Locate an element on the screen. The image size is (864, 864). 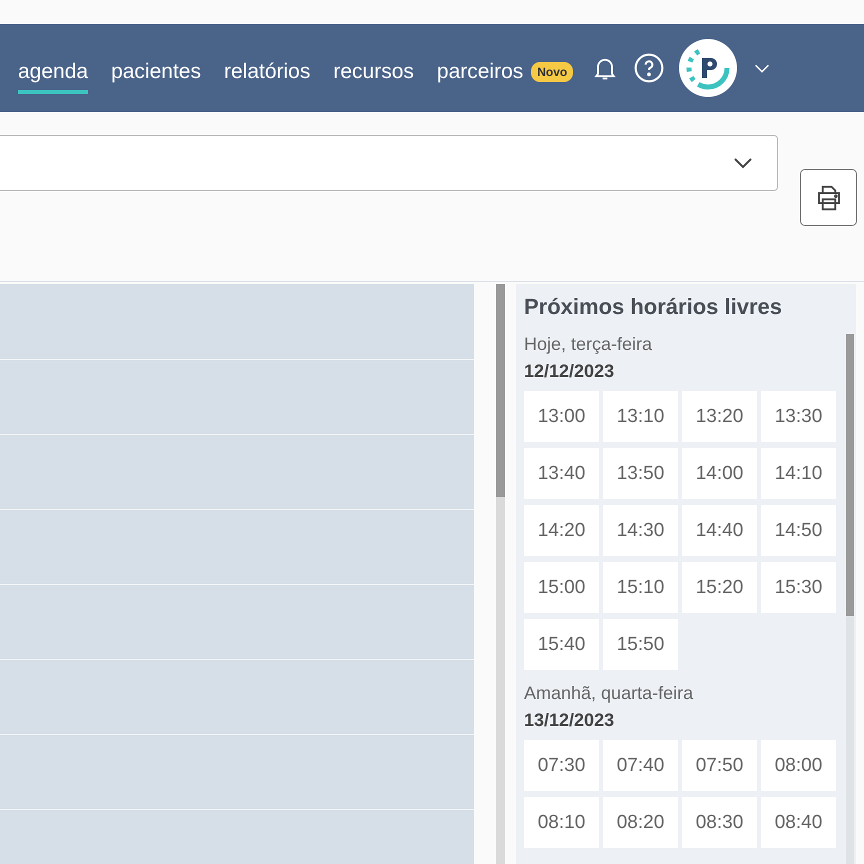
panel-title: Próximos horários livres is located at coordinates (653, 307).